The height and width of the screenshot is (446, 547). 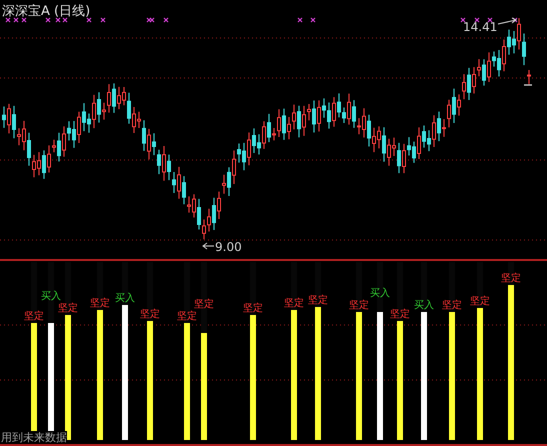 I want to click on stock-title: 深深宝A (日线), so click(x=46, y=11).